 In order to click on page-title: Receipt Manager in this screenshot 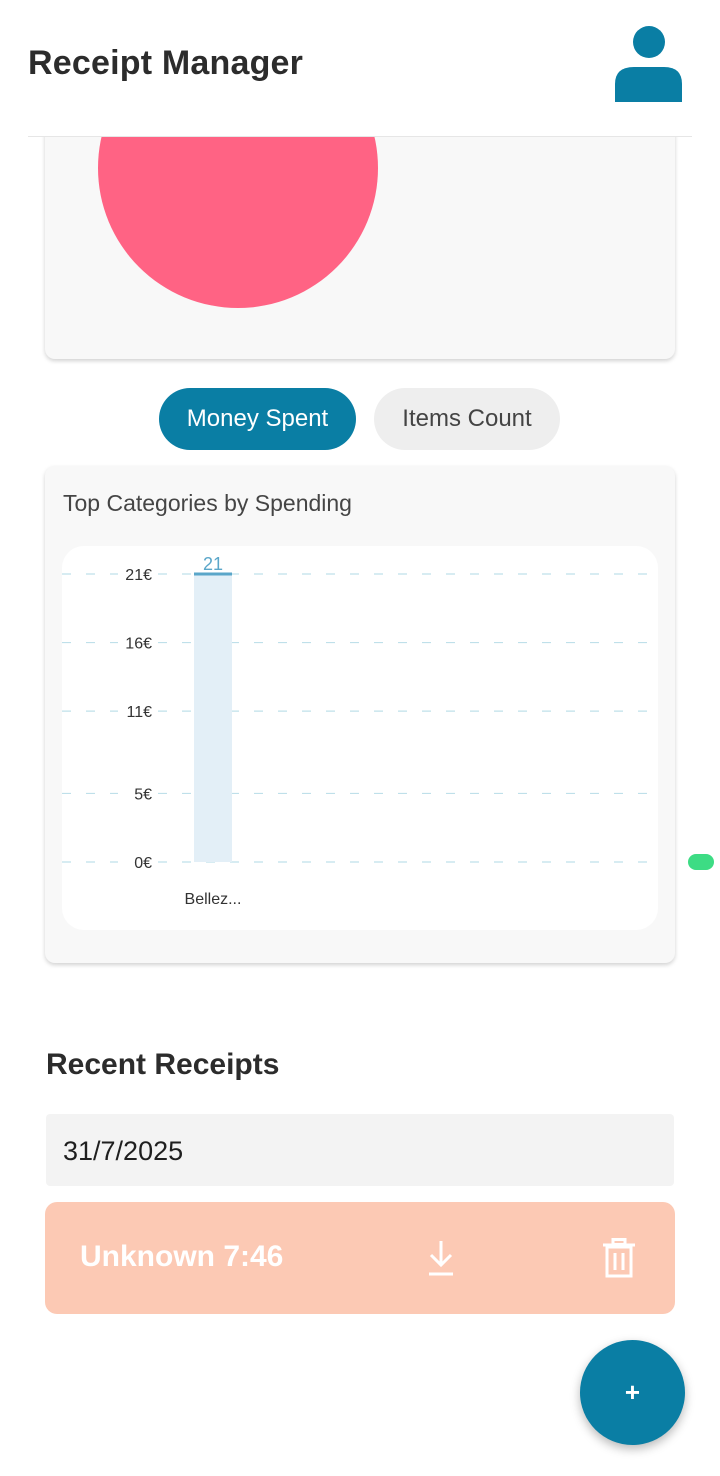, I will do `click(166, 63)`.